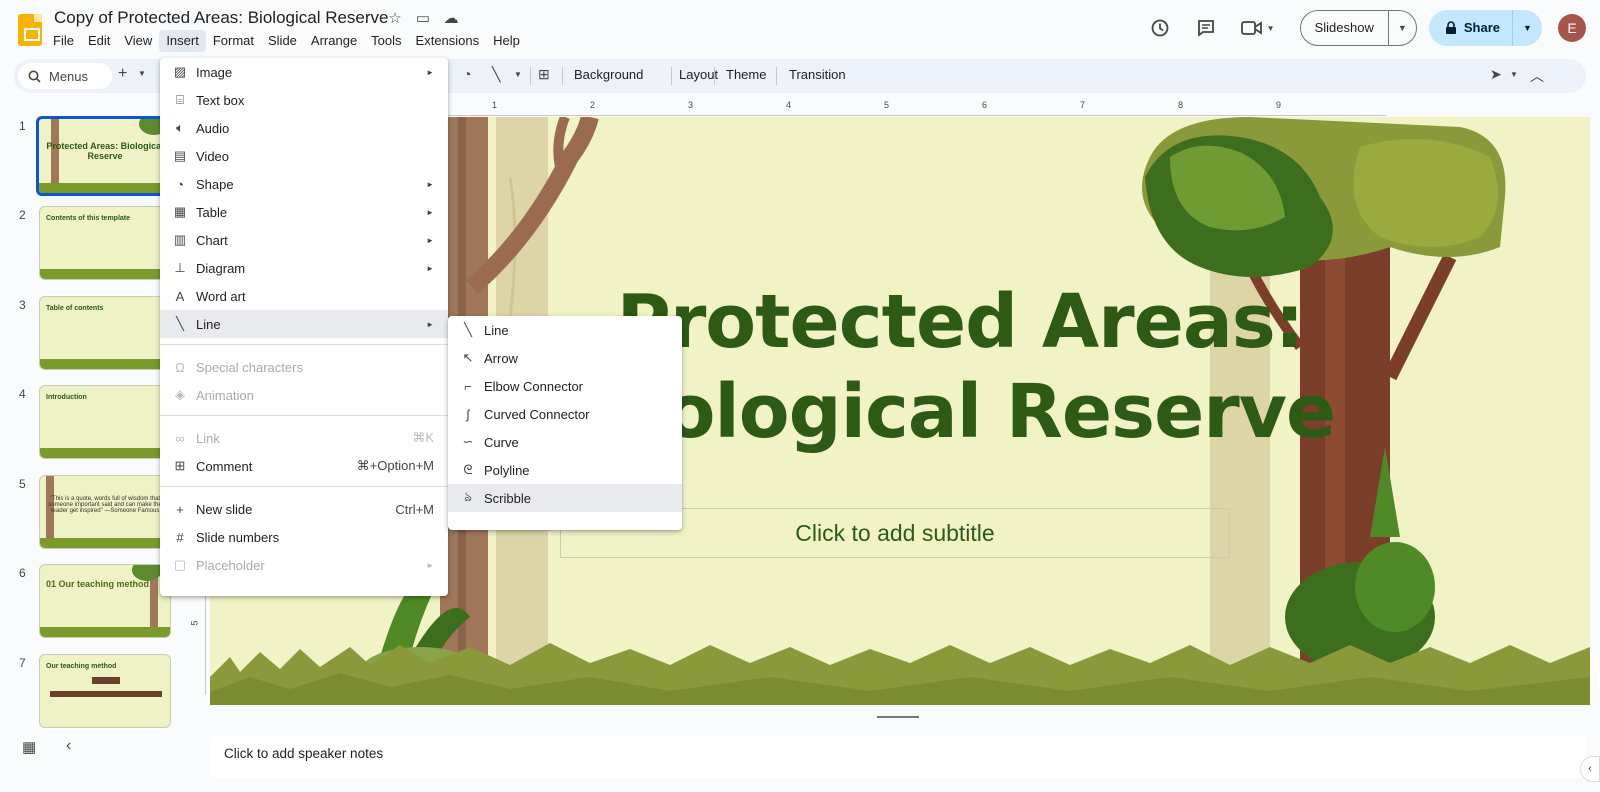  Describe the element at coordinates (304, 324) in the screenshot. I see `menu-item-line: ╲ Line ►` at that location.